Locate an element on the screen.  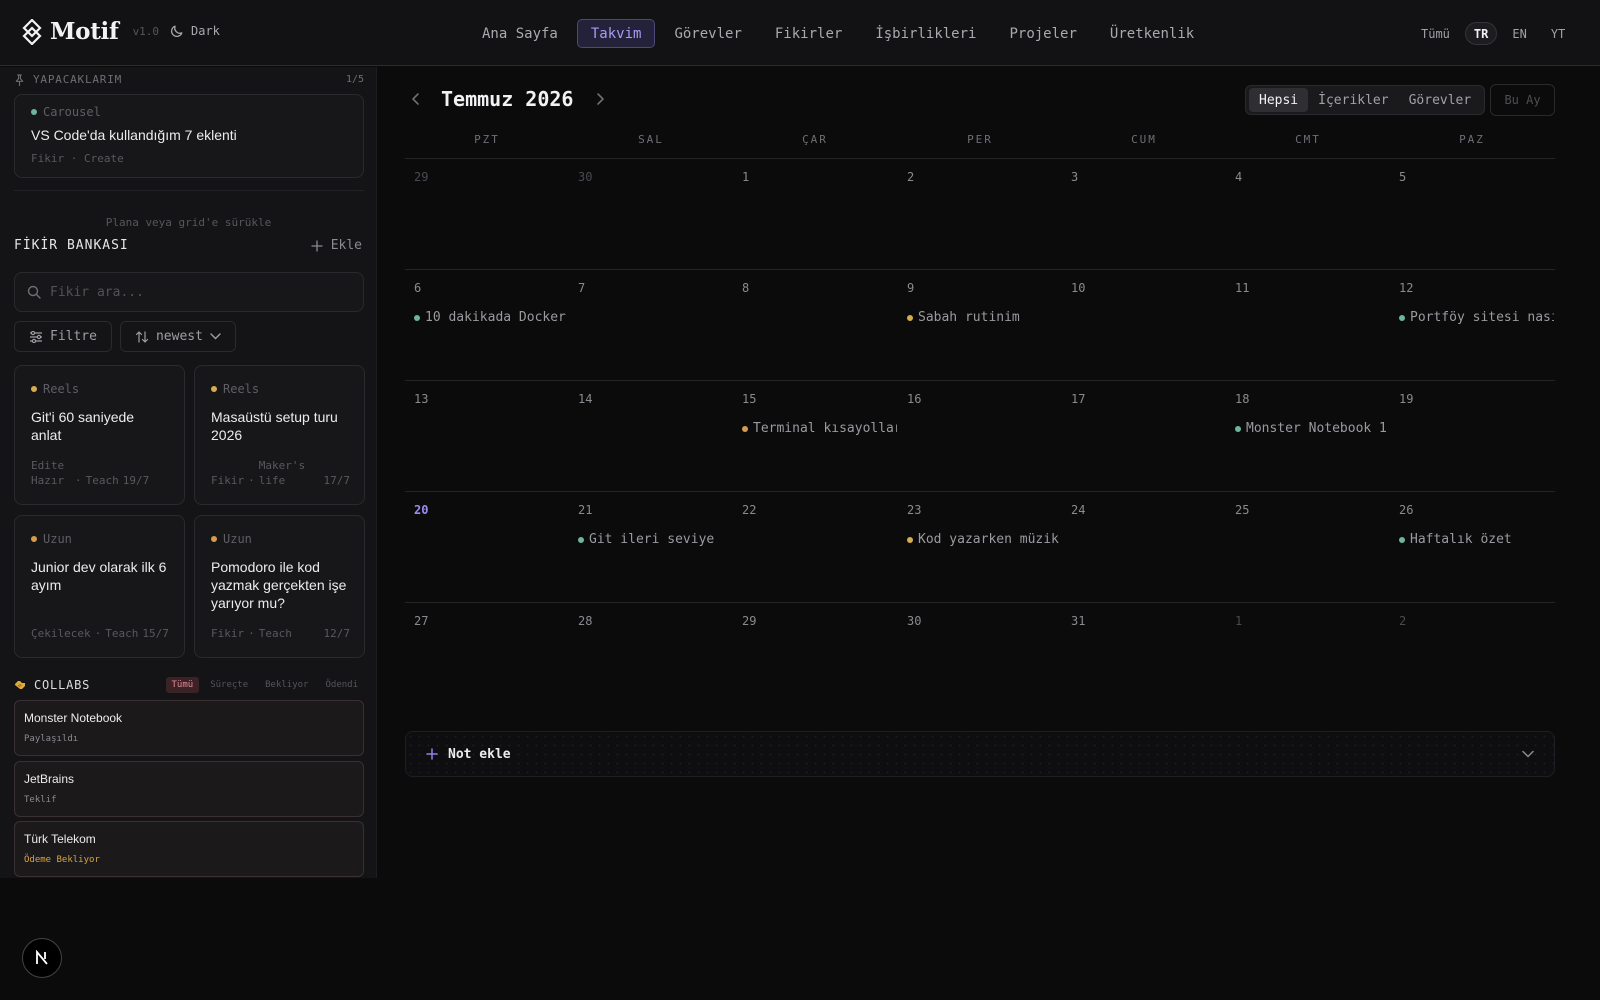
calendar-day: 10 is located at coordinates (1144, 325).